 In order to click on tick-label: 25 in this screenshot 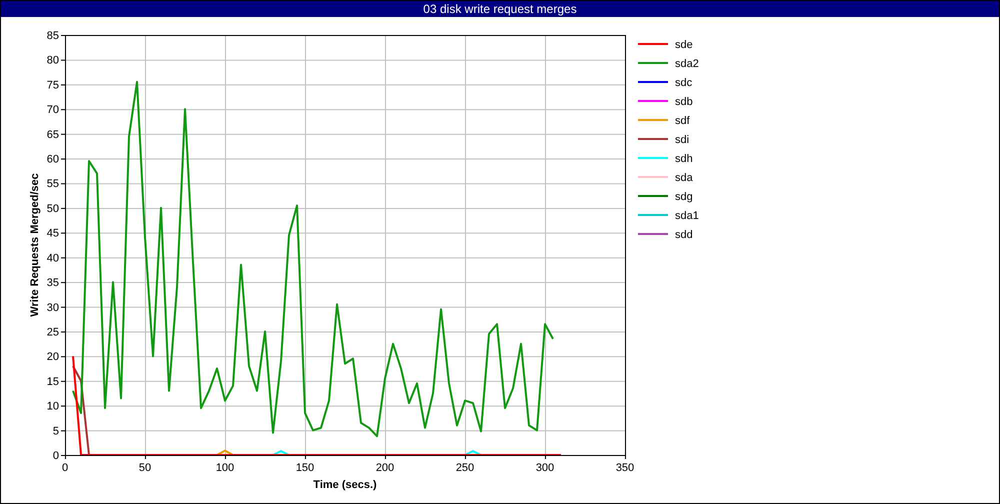, I will do `click(52, 332)`.